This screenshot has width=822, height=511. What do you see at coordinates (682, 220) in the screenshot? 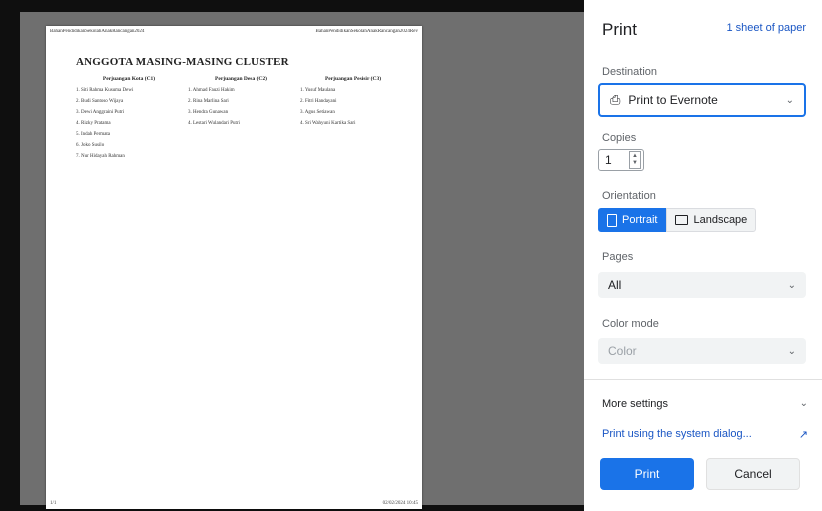
I see `landscape-page-icon` at bounding box center [682, 220].